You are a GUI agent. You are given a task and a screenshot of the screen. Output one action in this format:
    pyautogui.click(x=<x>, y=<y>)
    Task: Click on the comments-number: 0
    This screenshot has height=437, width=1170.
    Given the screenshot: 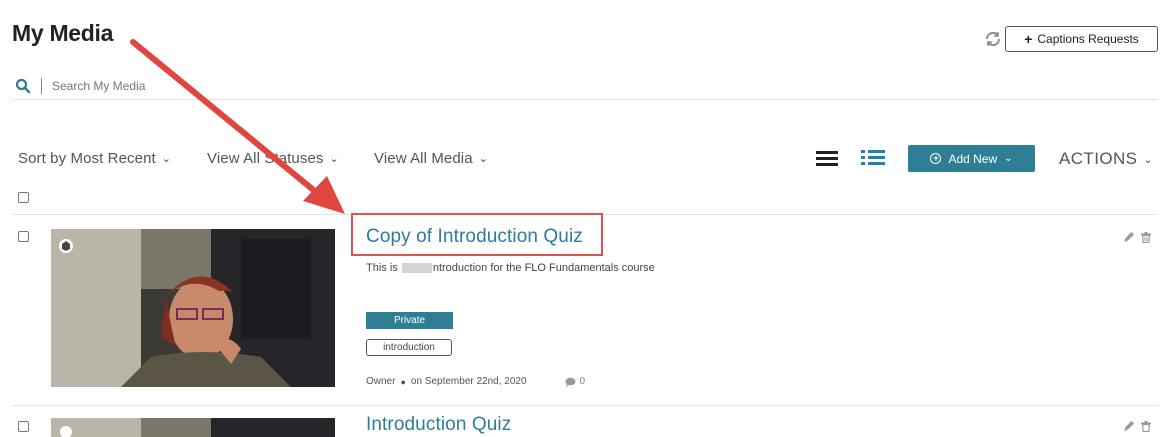 What is the action you would take?
    pyautogui.click(x=582, y=381)
    